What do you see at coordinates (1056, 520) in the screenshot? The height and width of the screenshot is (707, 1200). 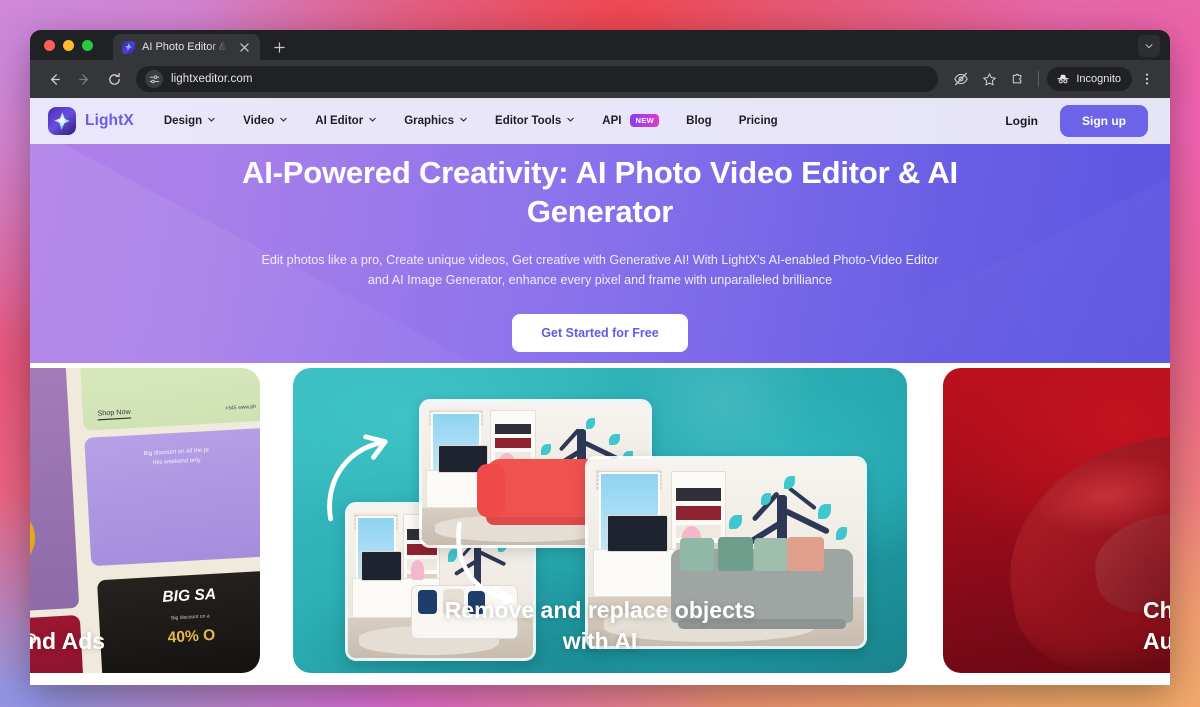 I see `carousel-card-clothing: Cha Auto` at bounding box center [1056, 520].